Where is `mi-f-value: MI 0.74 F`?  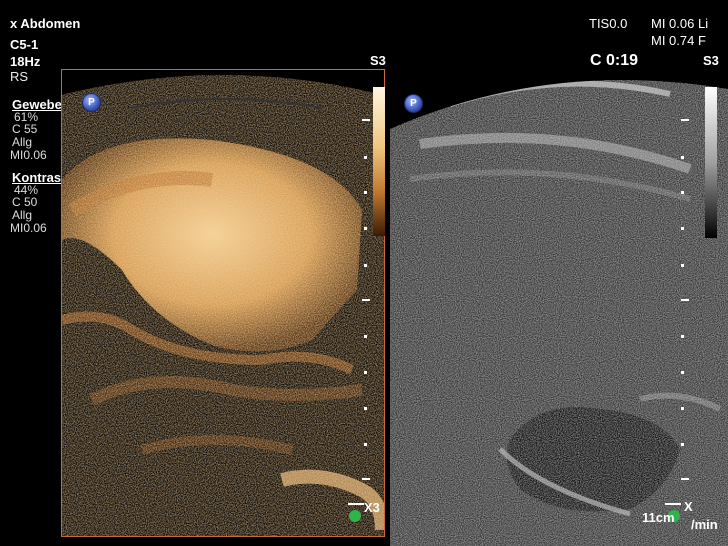 mi-f-value: MI 0.74 F is located at coordinates (678, 40).